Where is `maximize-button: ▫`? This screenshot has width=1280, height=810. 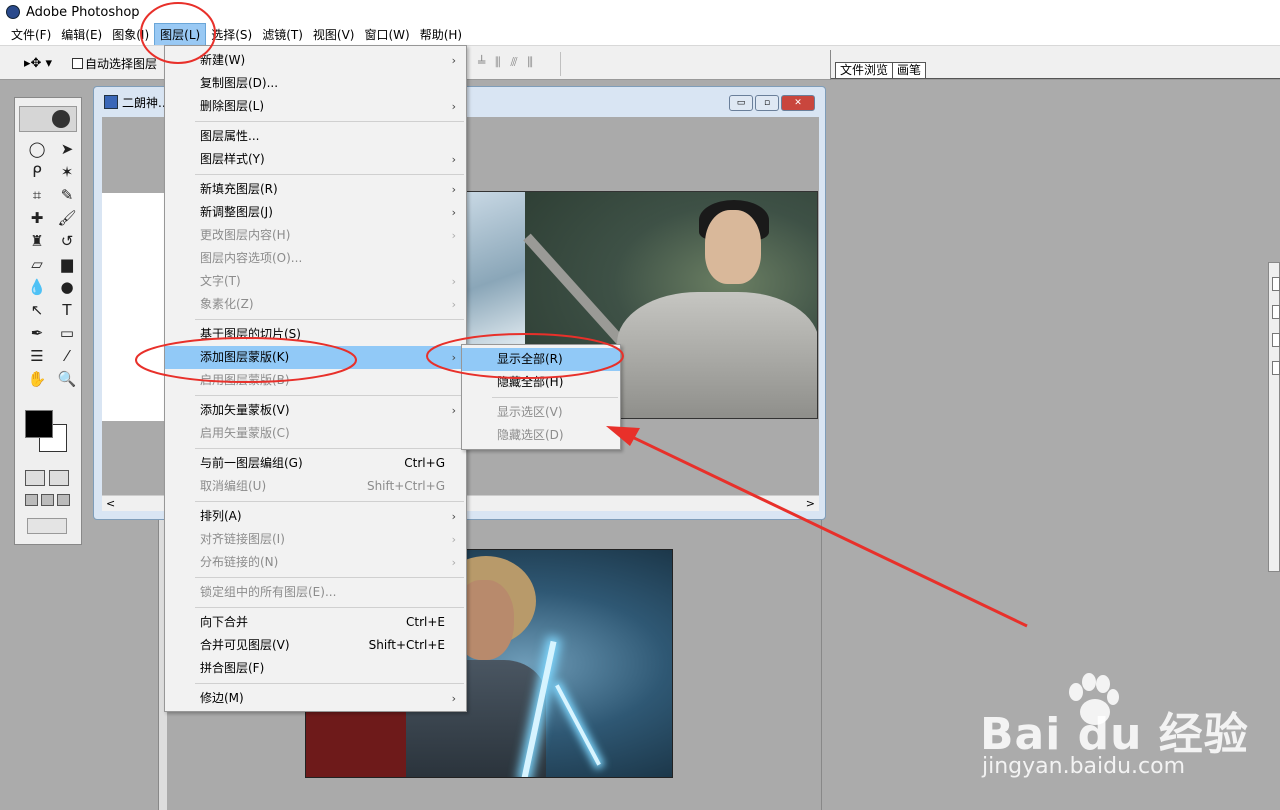 maximize-button: ▫ is located at coordinates (767, 103).